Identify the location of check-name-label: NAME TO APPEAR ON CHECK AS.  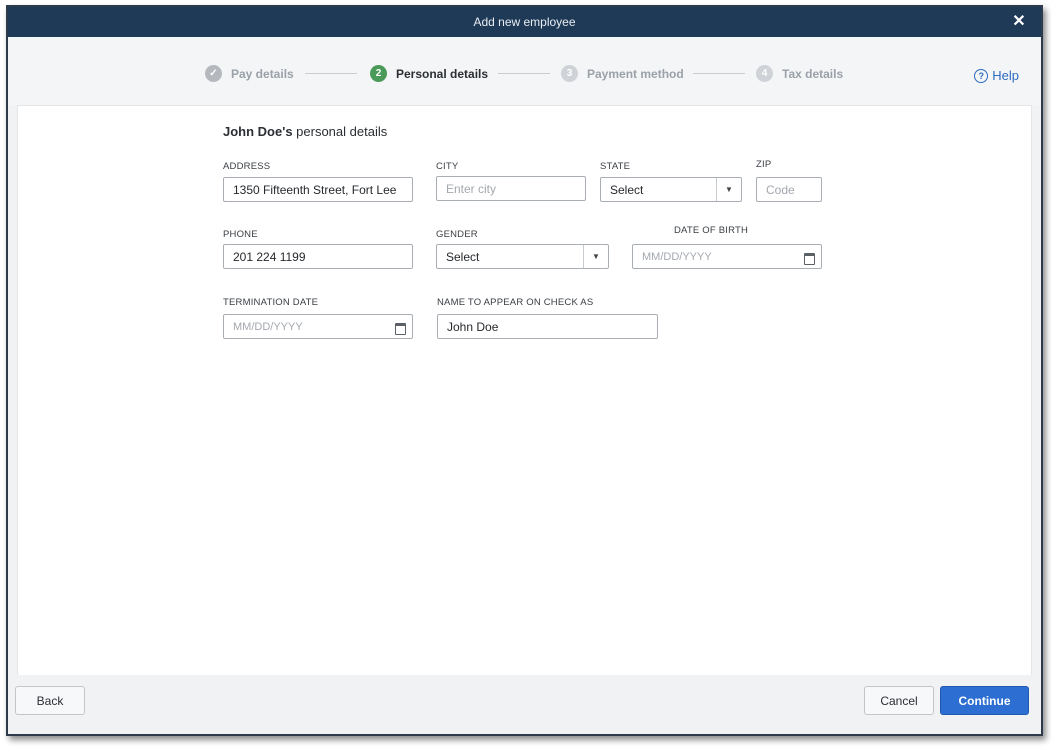
(515, 302).